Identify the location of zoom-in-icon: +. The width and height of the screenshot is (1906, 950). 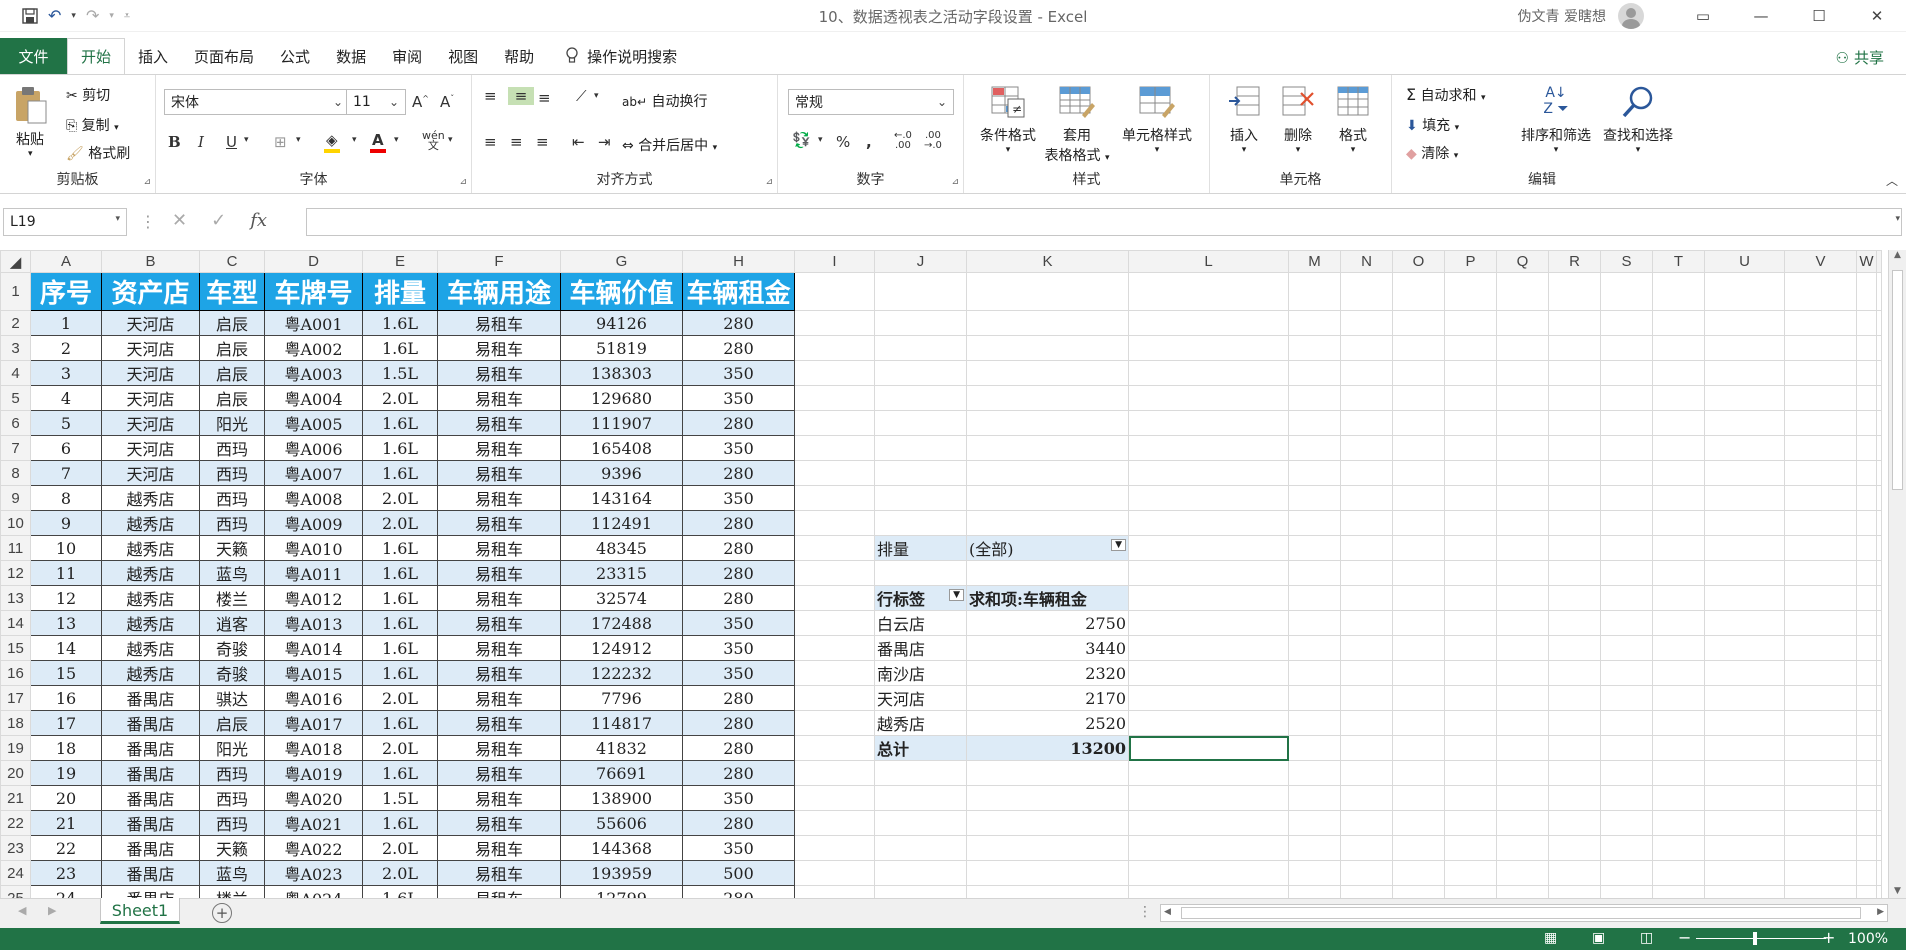
(1828, 937).